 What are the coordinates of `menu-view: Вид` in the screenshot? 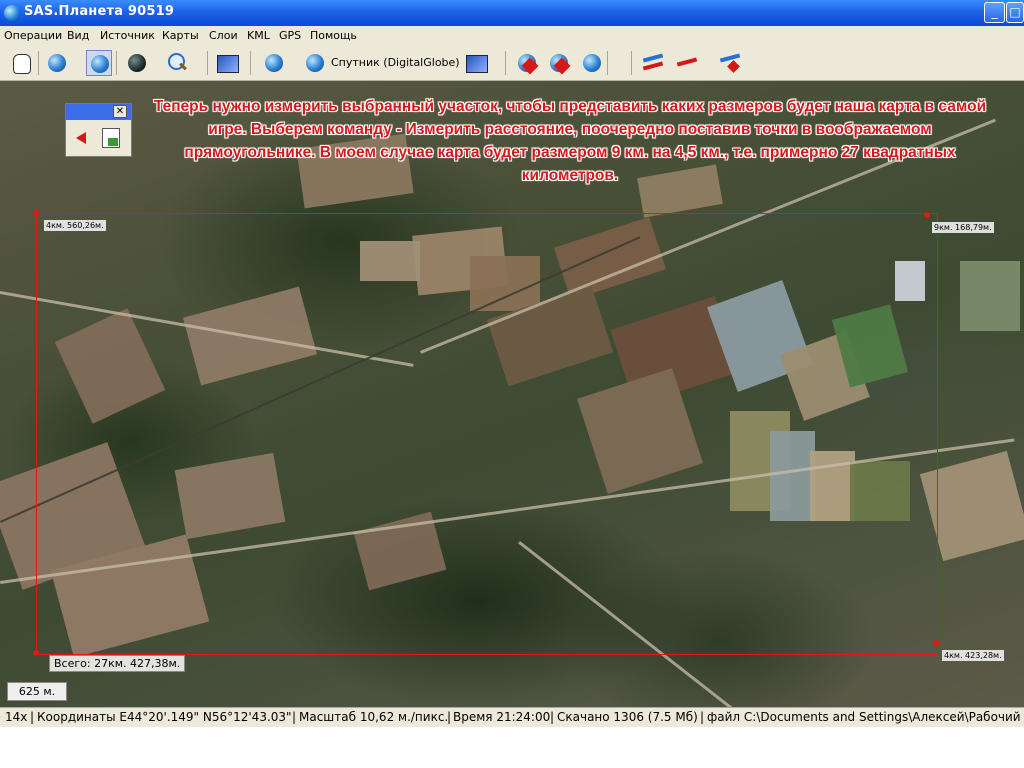 It's located at (78, 35).